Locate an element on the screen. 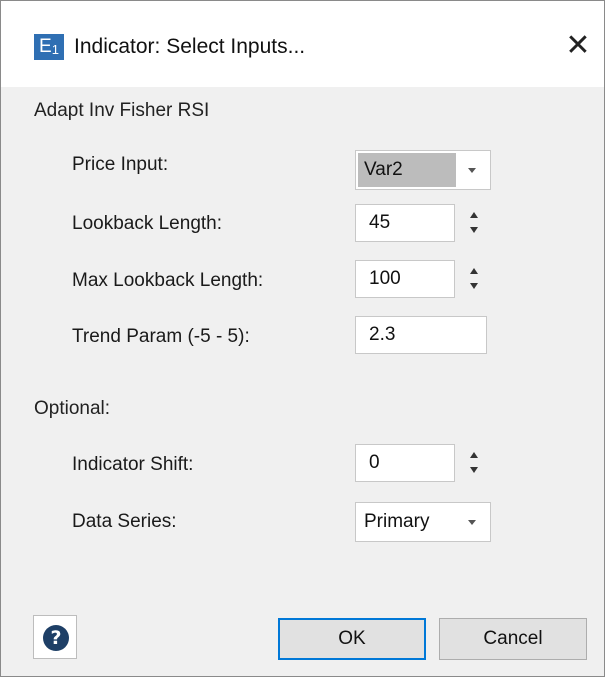 The height and width of the screenshot is (677, 605). title-bar: E1 Indicator: Select Inputs... ✕ is located at coordinates (302, 44).